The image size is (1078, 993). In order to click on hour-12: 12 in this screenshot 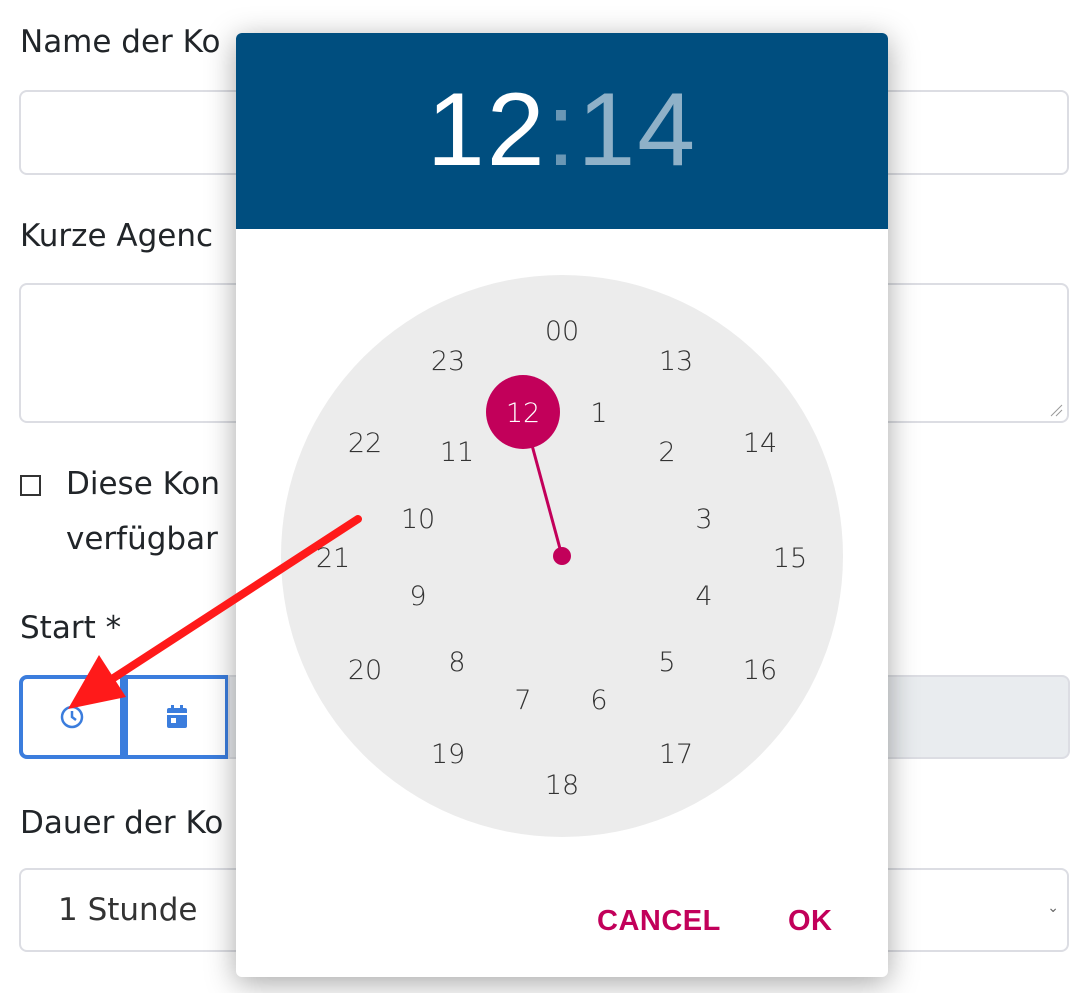, I will do `click(523, 413)`.